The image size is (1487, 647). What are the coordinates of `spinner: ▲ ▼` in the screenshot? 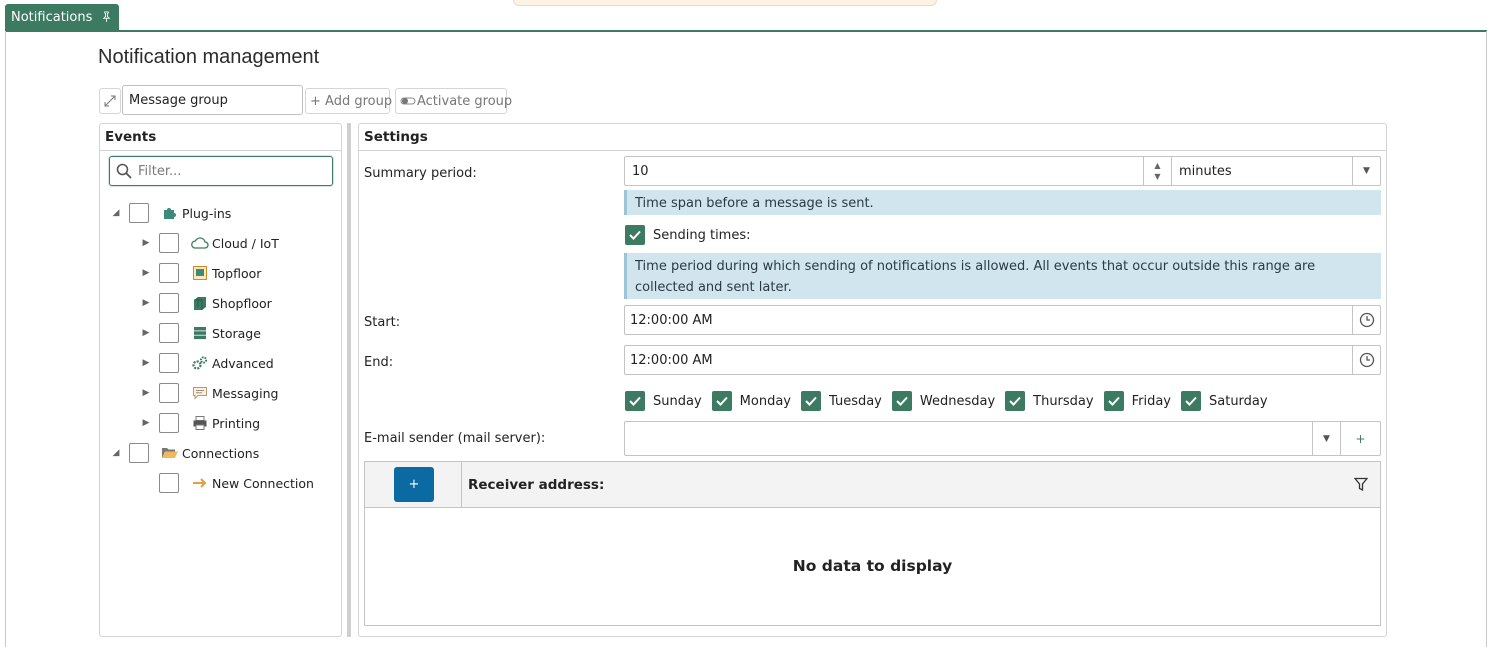 It's located at (1157, 171).